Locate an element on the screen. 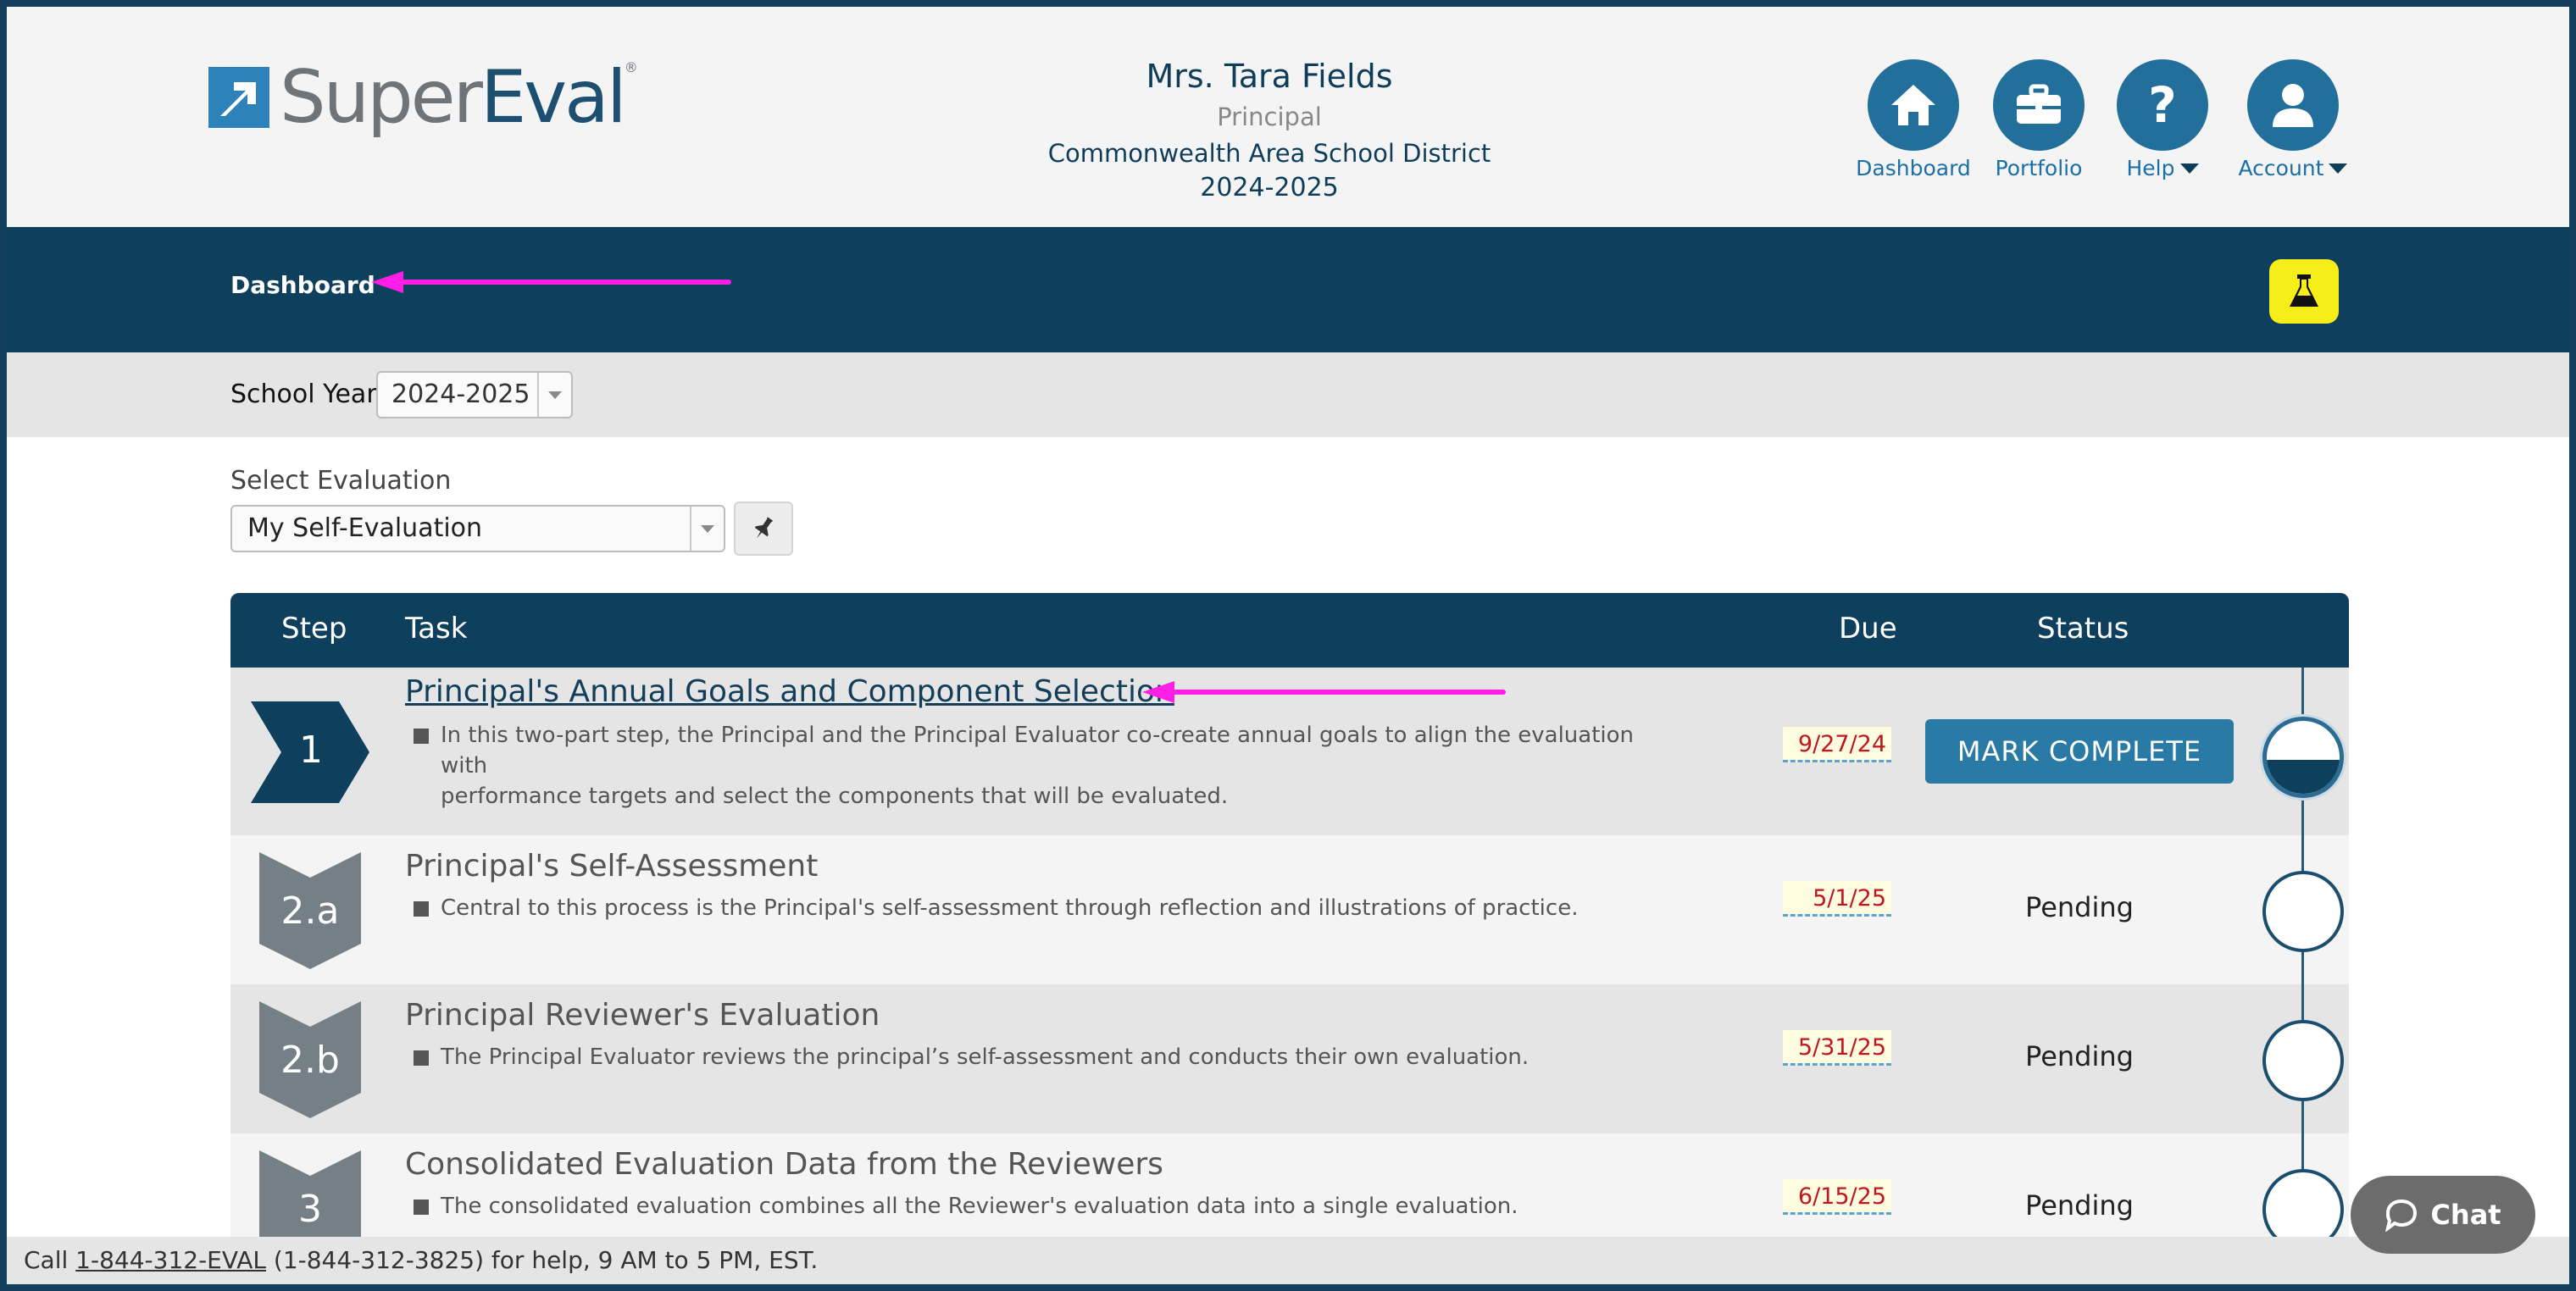 This screenshot has width=2576, height=1291. logo-mark-icon is located at coordinates (238, 97).